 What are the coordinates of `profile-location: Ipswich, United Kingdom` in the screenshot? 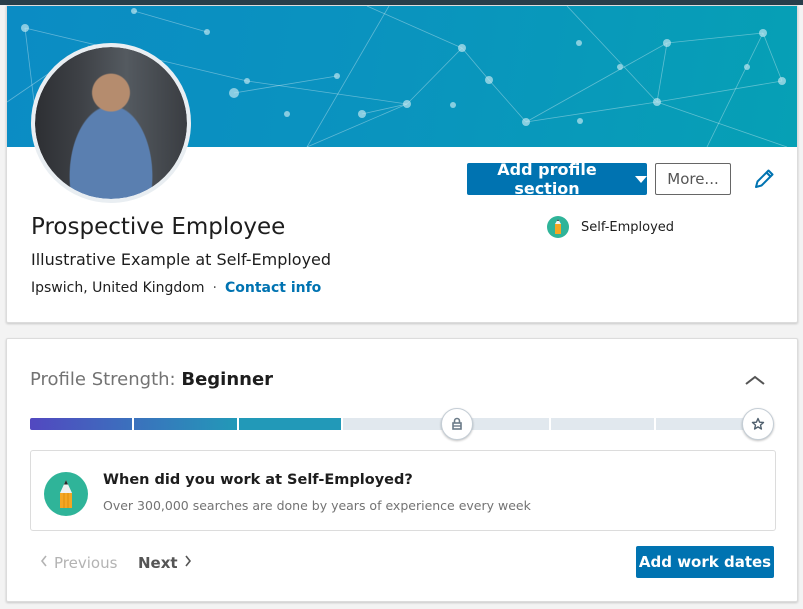 It's located at (118, 288).